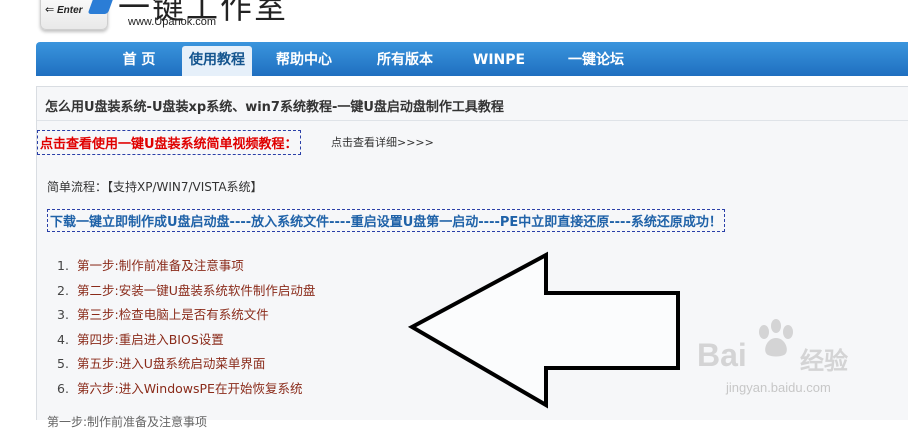  What do you see at coordinates (217, 61) in the screenshot?
I see `nav-tutorials: 使用教程` at bounding box center [217, 61].